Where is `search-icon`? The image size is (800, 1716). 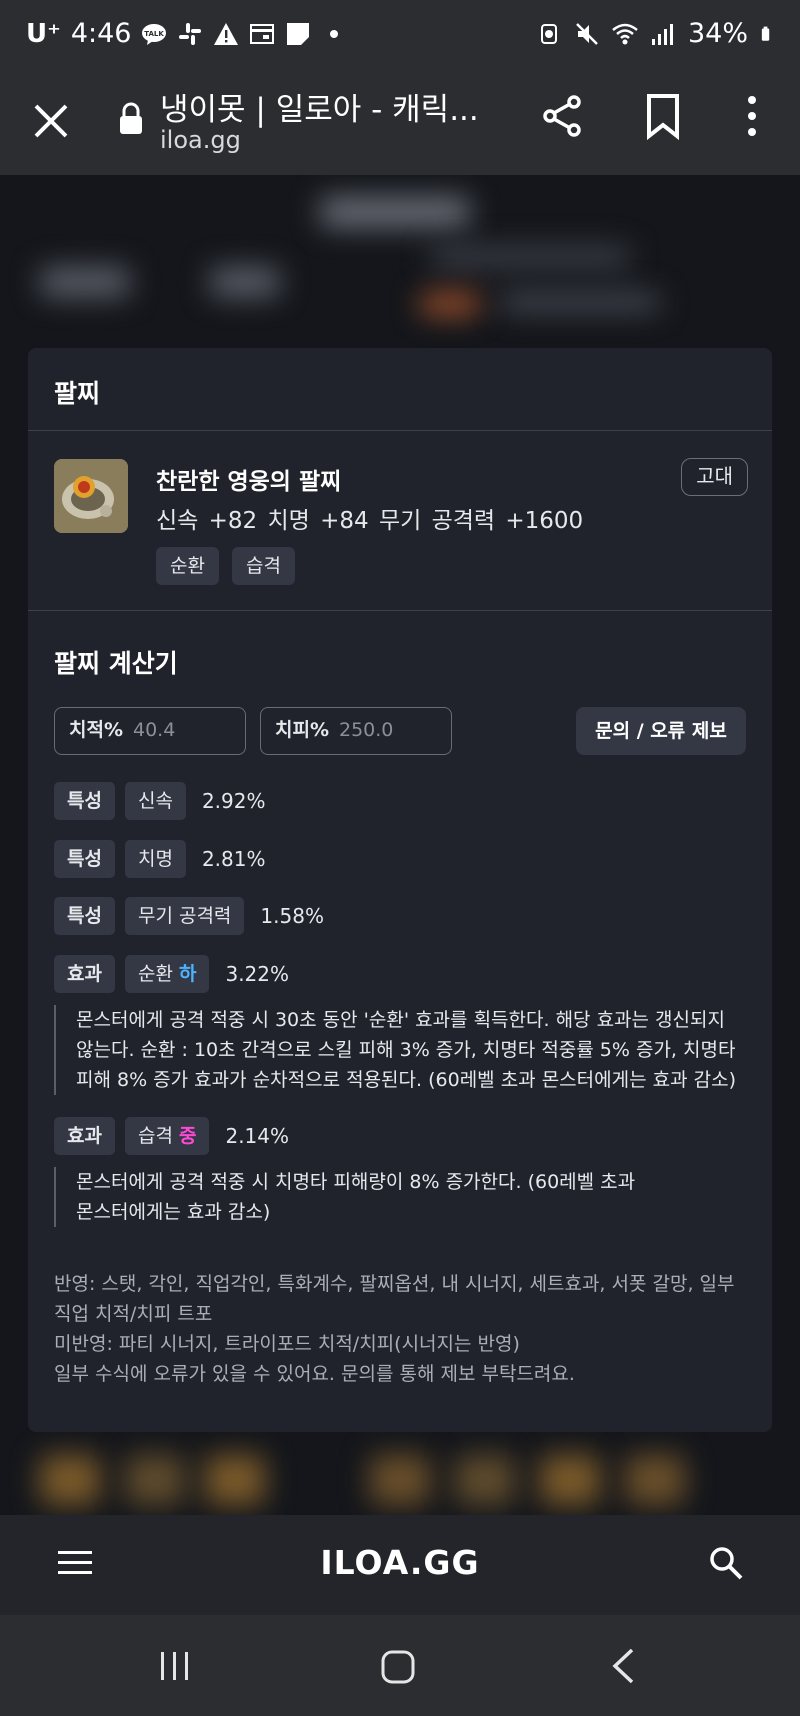
search-icon is located at coordinates (726, 1563).